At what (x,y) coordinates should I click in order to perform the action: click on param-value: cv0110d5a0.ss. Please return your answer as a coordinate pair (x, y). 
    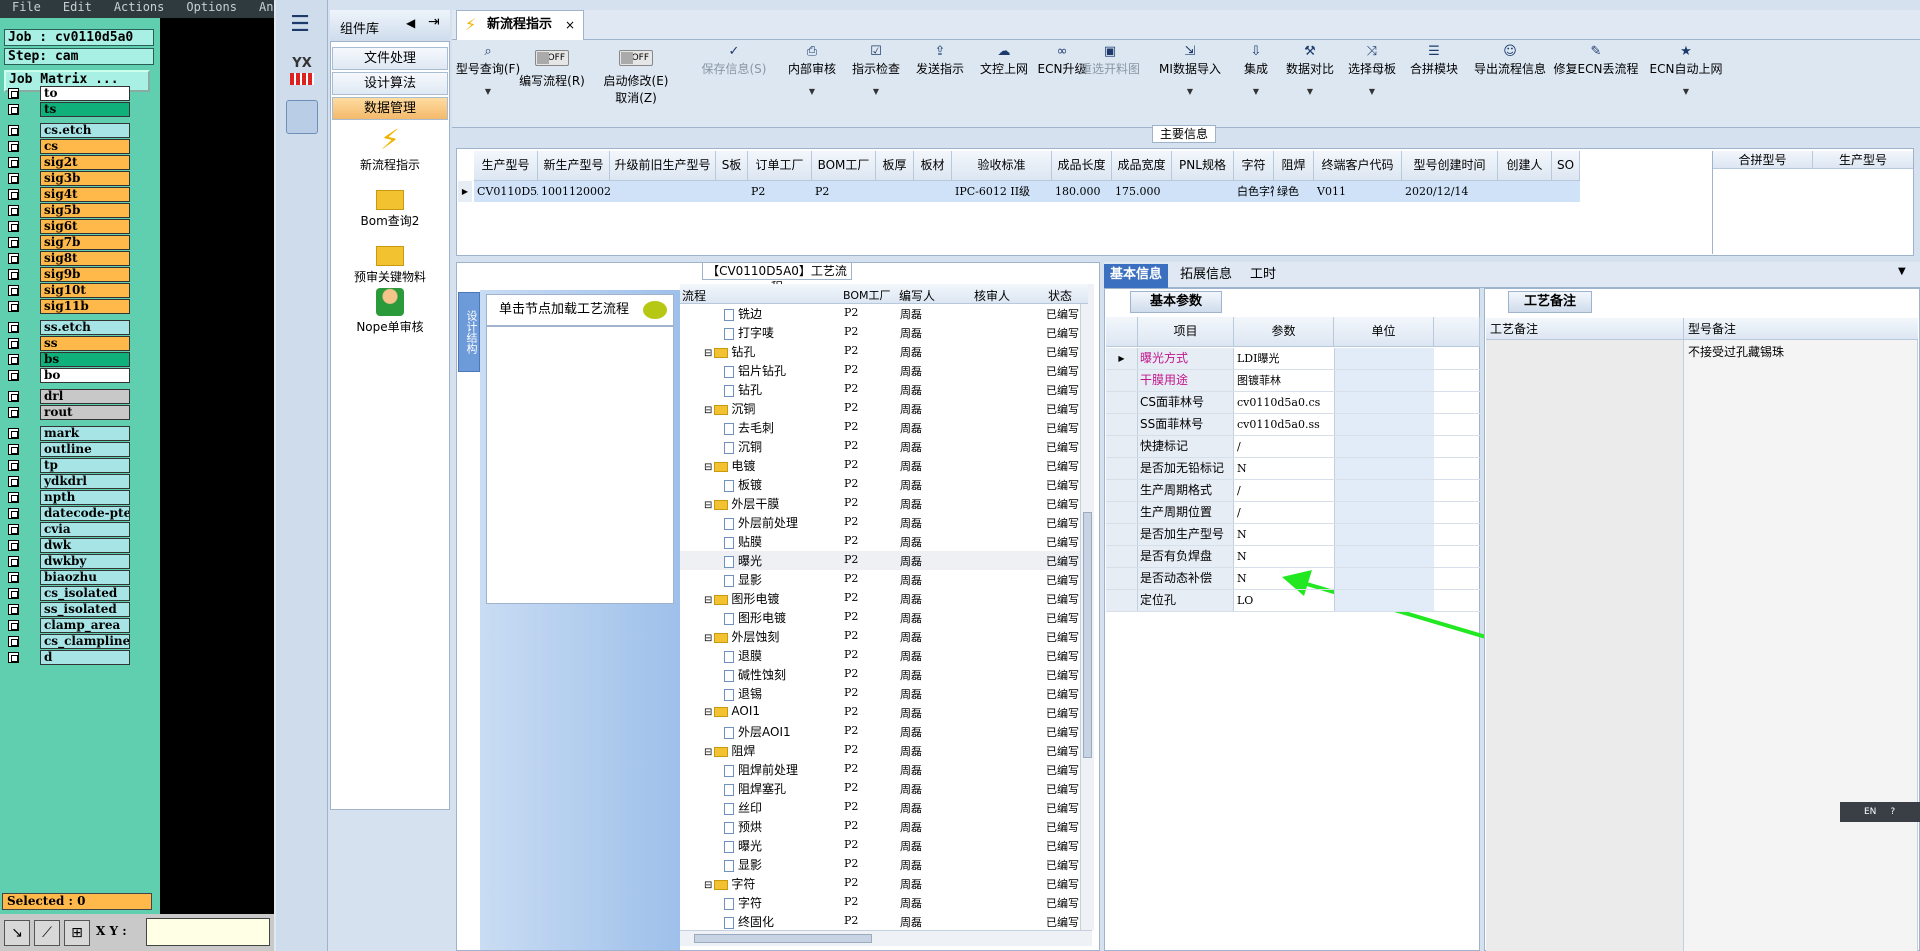
    Looking at the image, I should click on (1284, 424).